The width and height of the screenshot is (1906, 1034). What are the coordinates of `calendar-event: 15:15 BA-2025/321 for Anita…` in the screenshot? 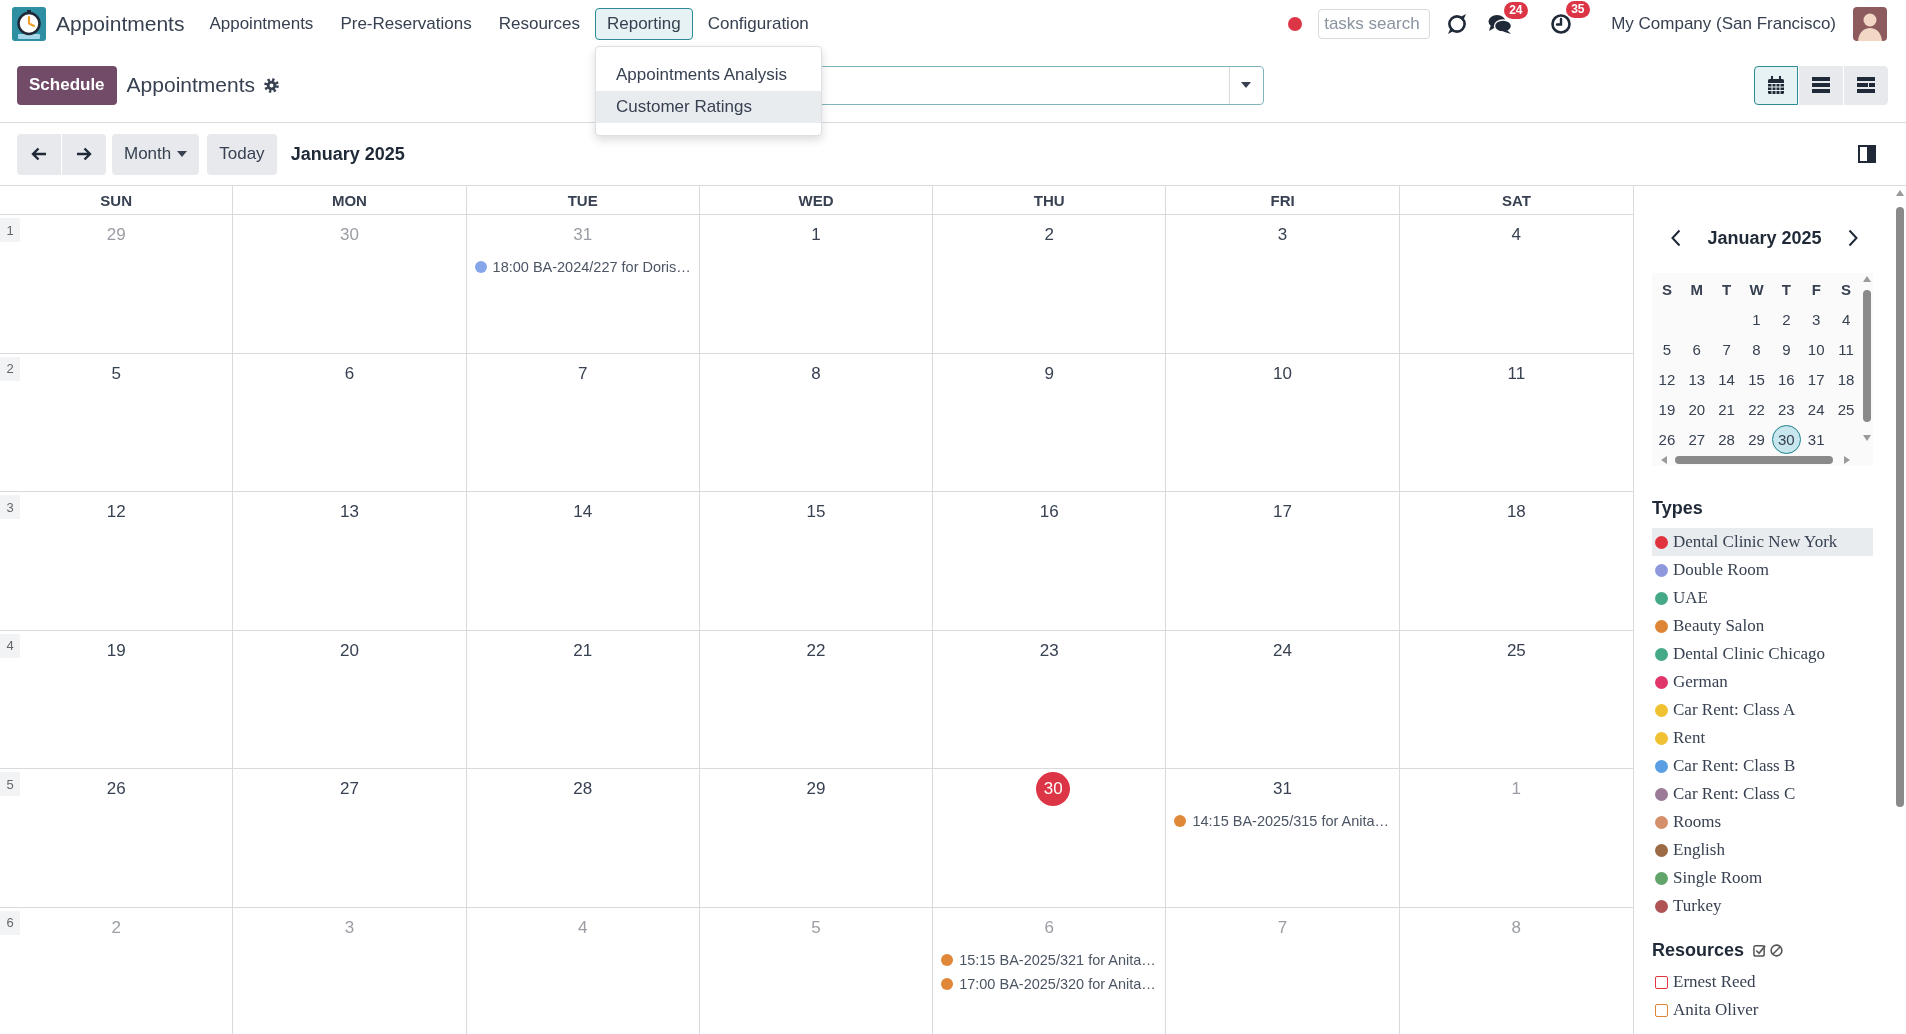 It's located at (1051, 959).